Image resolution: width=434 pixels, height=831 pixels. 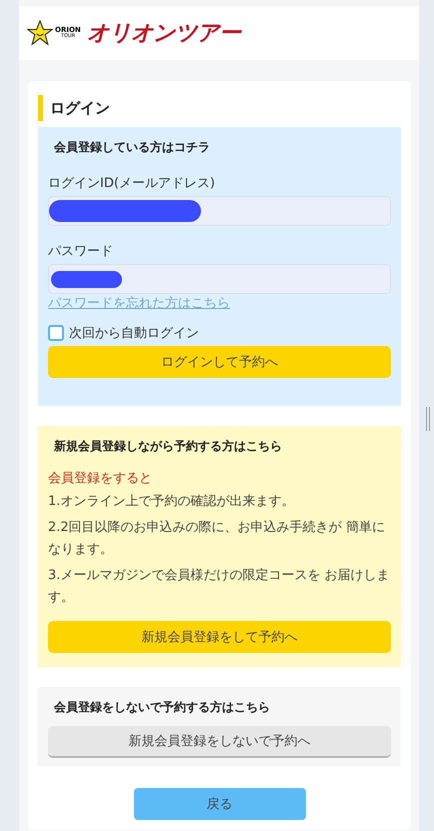 What do you see at coordinates (162, 707) in the screenshot?
I see `section-heading: 会員登録をしないで予約する方はこちら` at bounding box center [162, 707].